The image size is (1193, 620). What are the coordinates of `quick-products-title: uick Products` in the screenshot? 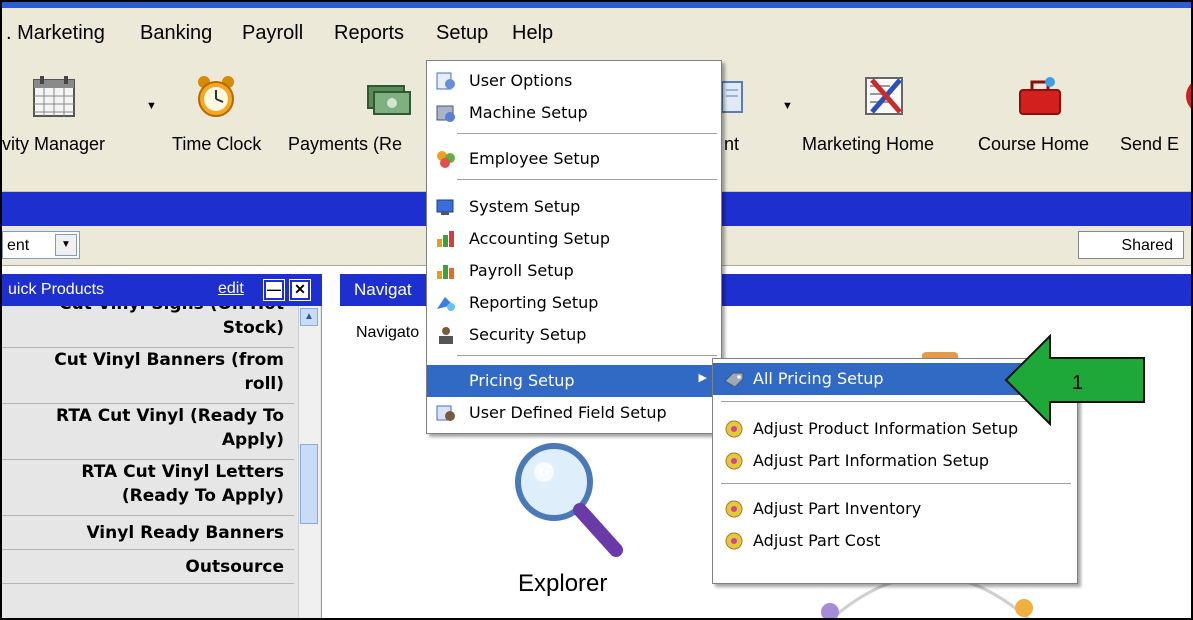 It's located at (56, 289).